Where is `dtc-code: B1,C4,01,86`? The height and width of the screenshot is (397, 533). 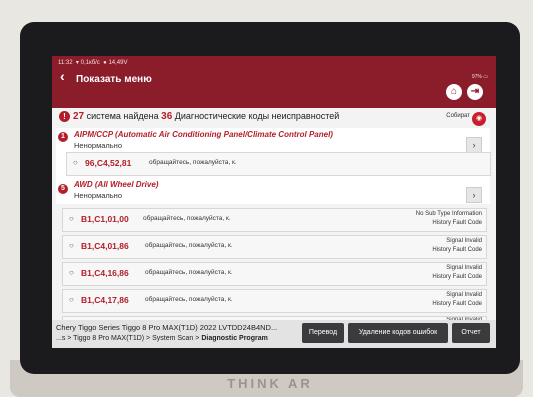
dtc-code: B1,C4,01,86 is located at coordinates (105, 246).